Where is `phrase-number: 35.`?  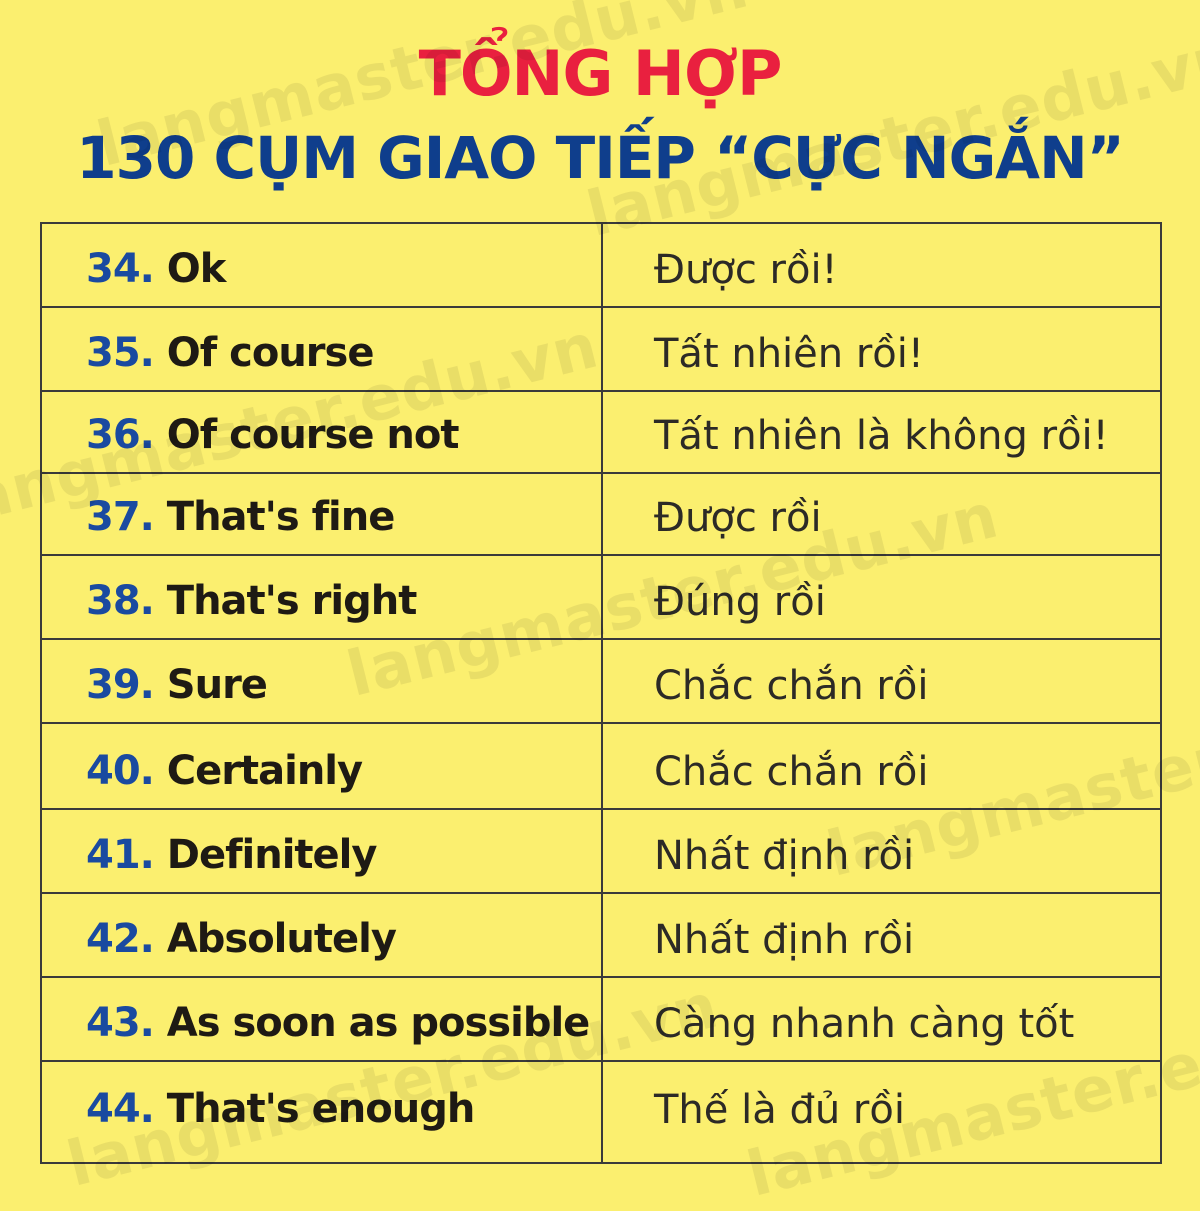
phrase-number: 35. is located at coordinates (120, 353).